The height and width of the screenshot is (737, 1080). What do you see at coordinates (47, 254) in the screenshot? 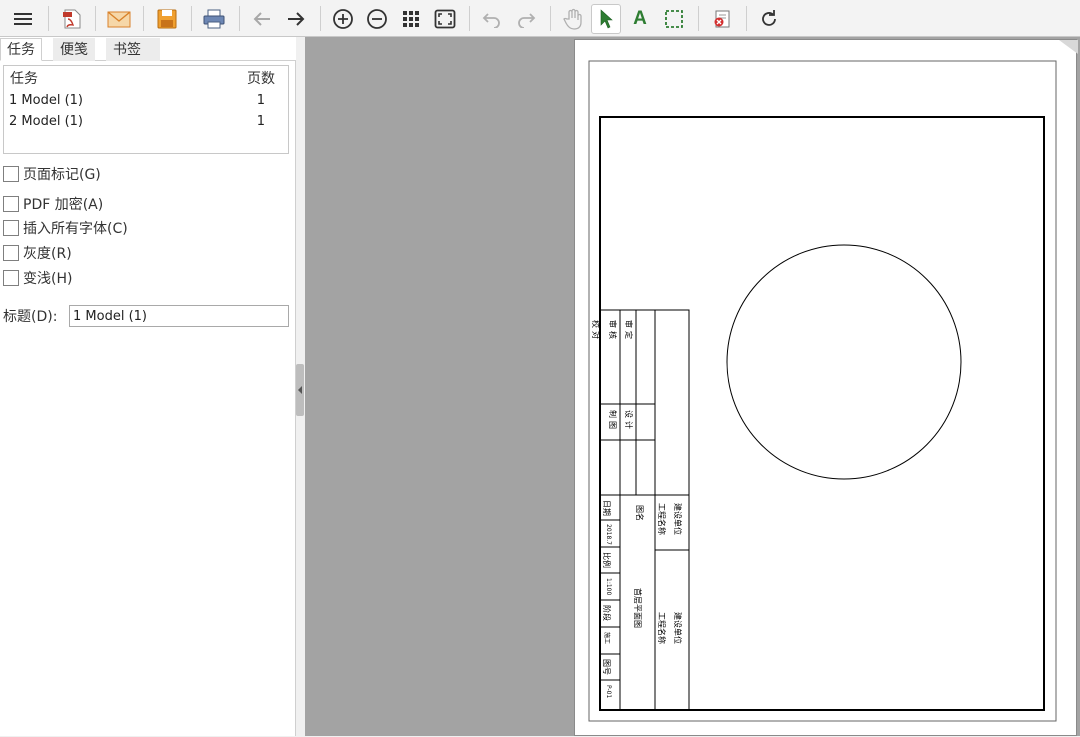
I see `checkbox-label: 灰度(R)` at bounding box center [47, 254].